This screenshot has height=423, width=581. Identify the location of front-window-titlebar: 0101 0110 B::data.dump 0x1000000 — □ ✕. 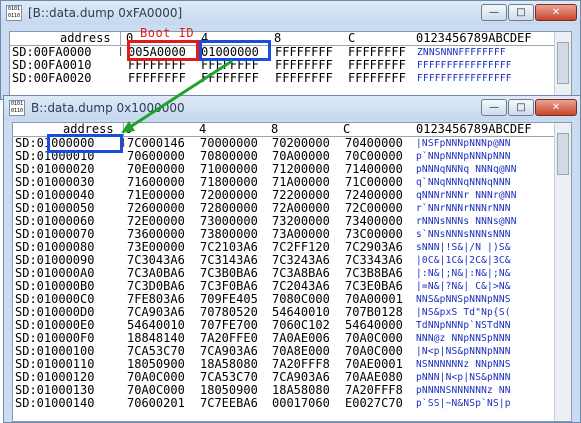
(292, 108).